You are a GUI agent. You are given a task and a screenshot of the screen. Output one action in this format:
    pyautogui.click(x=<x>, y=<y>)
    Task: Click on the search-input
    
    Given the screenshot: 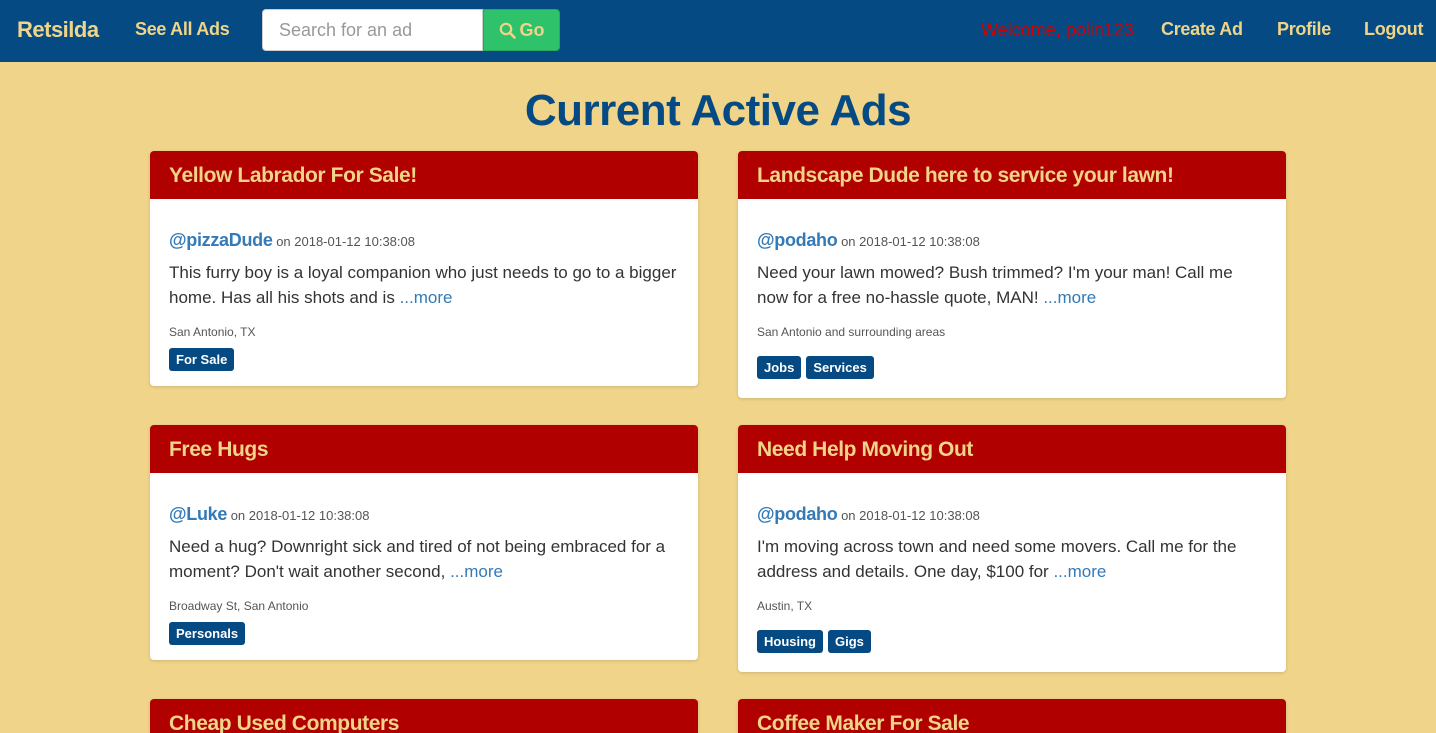 What is the action you would take?
    pyautogui.click(x=372, y=30)
    